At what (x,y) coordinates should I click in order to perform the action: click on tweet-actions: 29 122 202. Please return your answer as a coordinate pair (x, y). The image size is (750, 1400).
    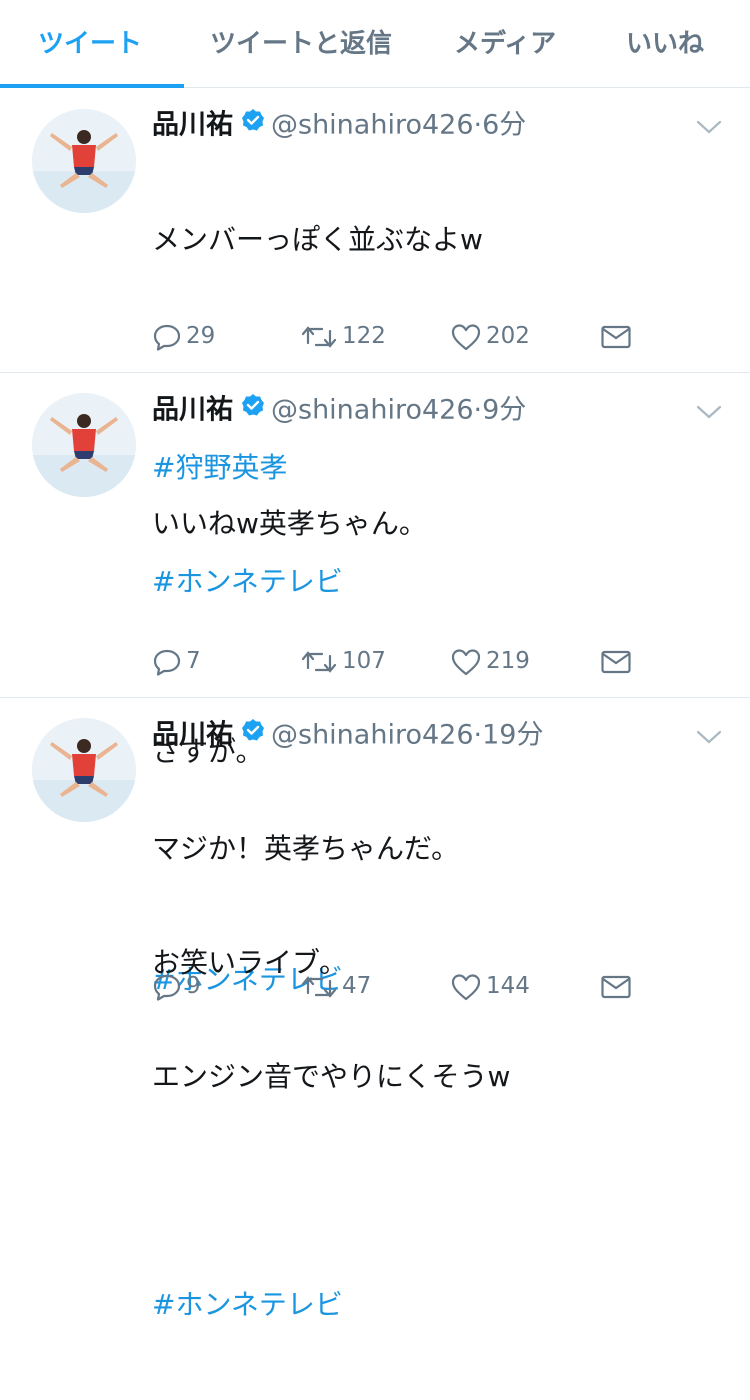
    Looking at the image, I should click on (402, 336).